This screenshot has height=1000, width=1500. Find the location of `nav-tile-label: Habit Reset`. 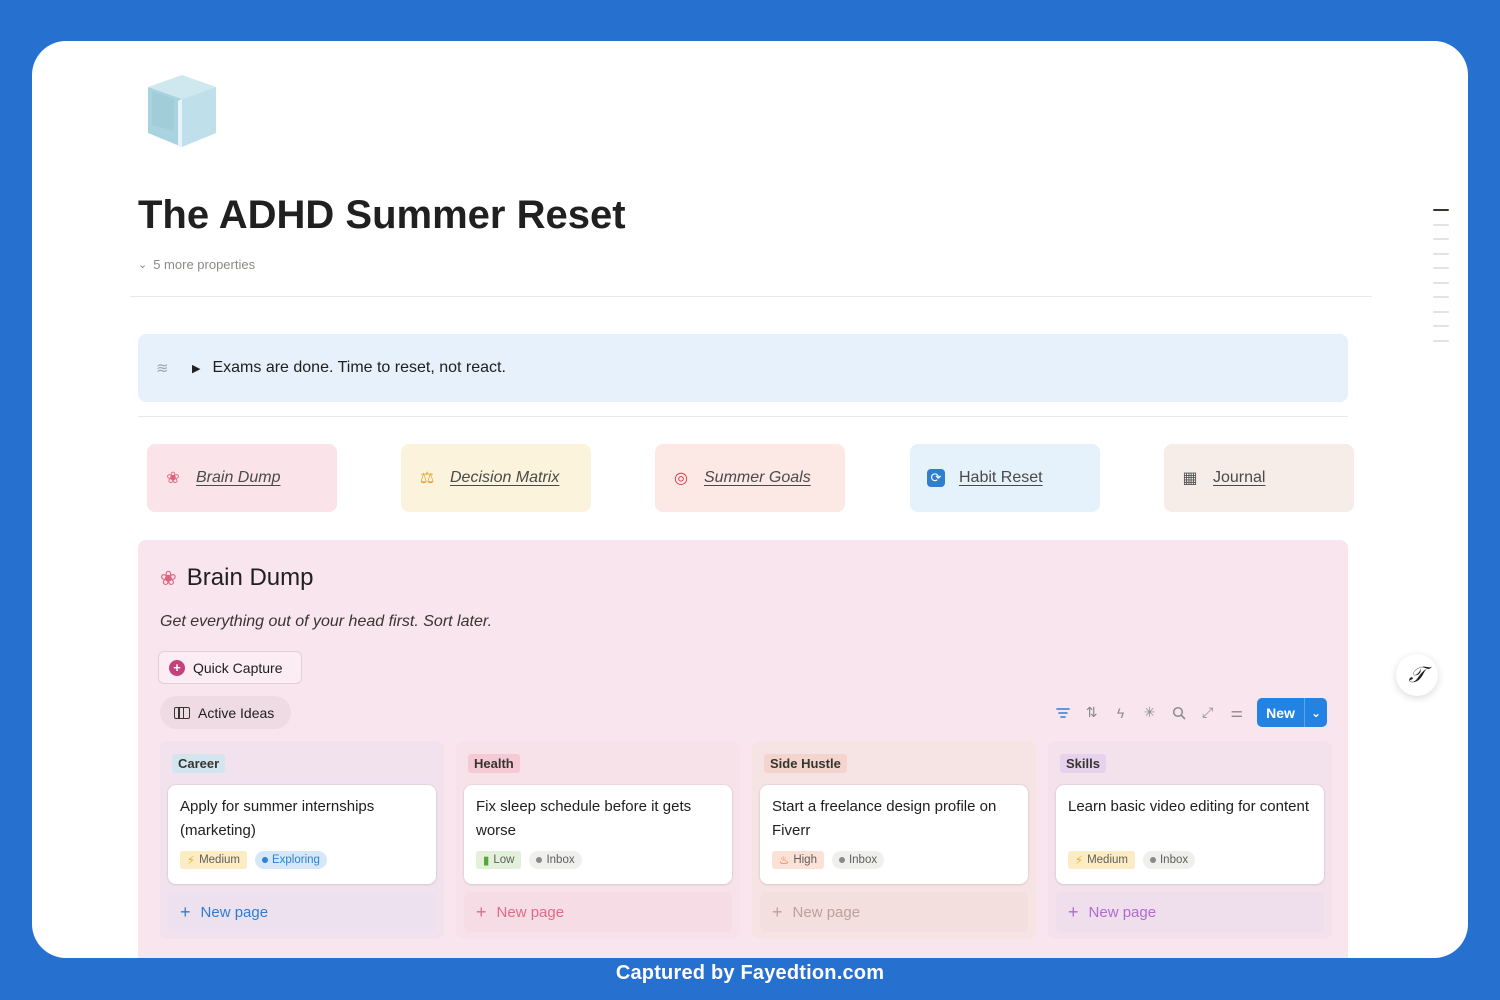

nav-tile-label: Habit Reset is located at coordinates (1001, 477).